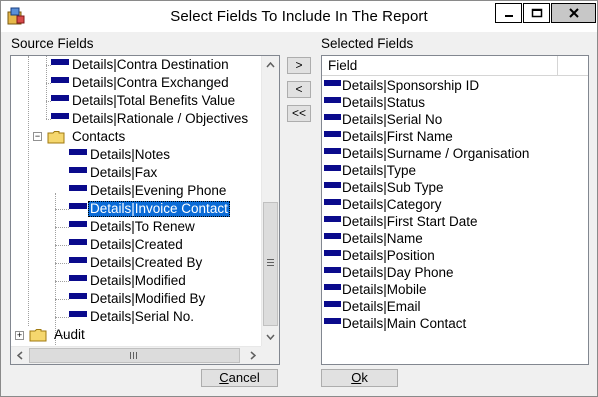  Describe the element at coordinates (395, 323) in the screenshot. I see `list-item: Details|Main Contact` at that location.